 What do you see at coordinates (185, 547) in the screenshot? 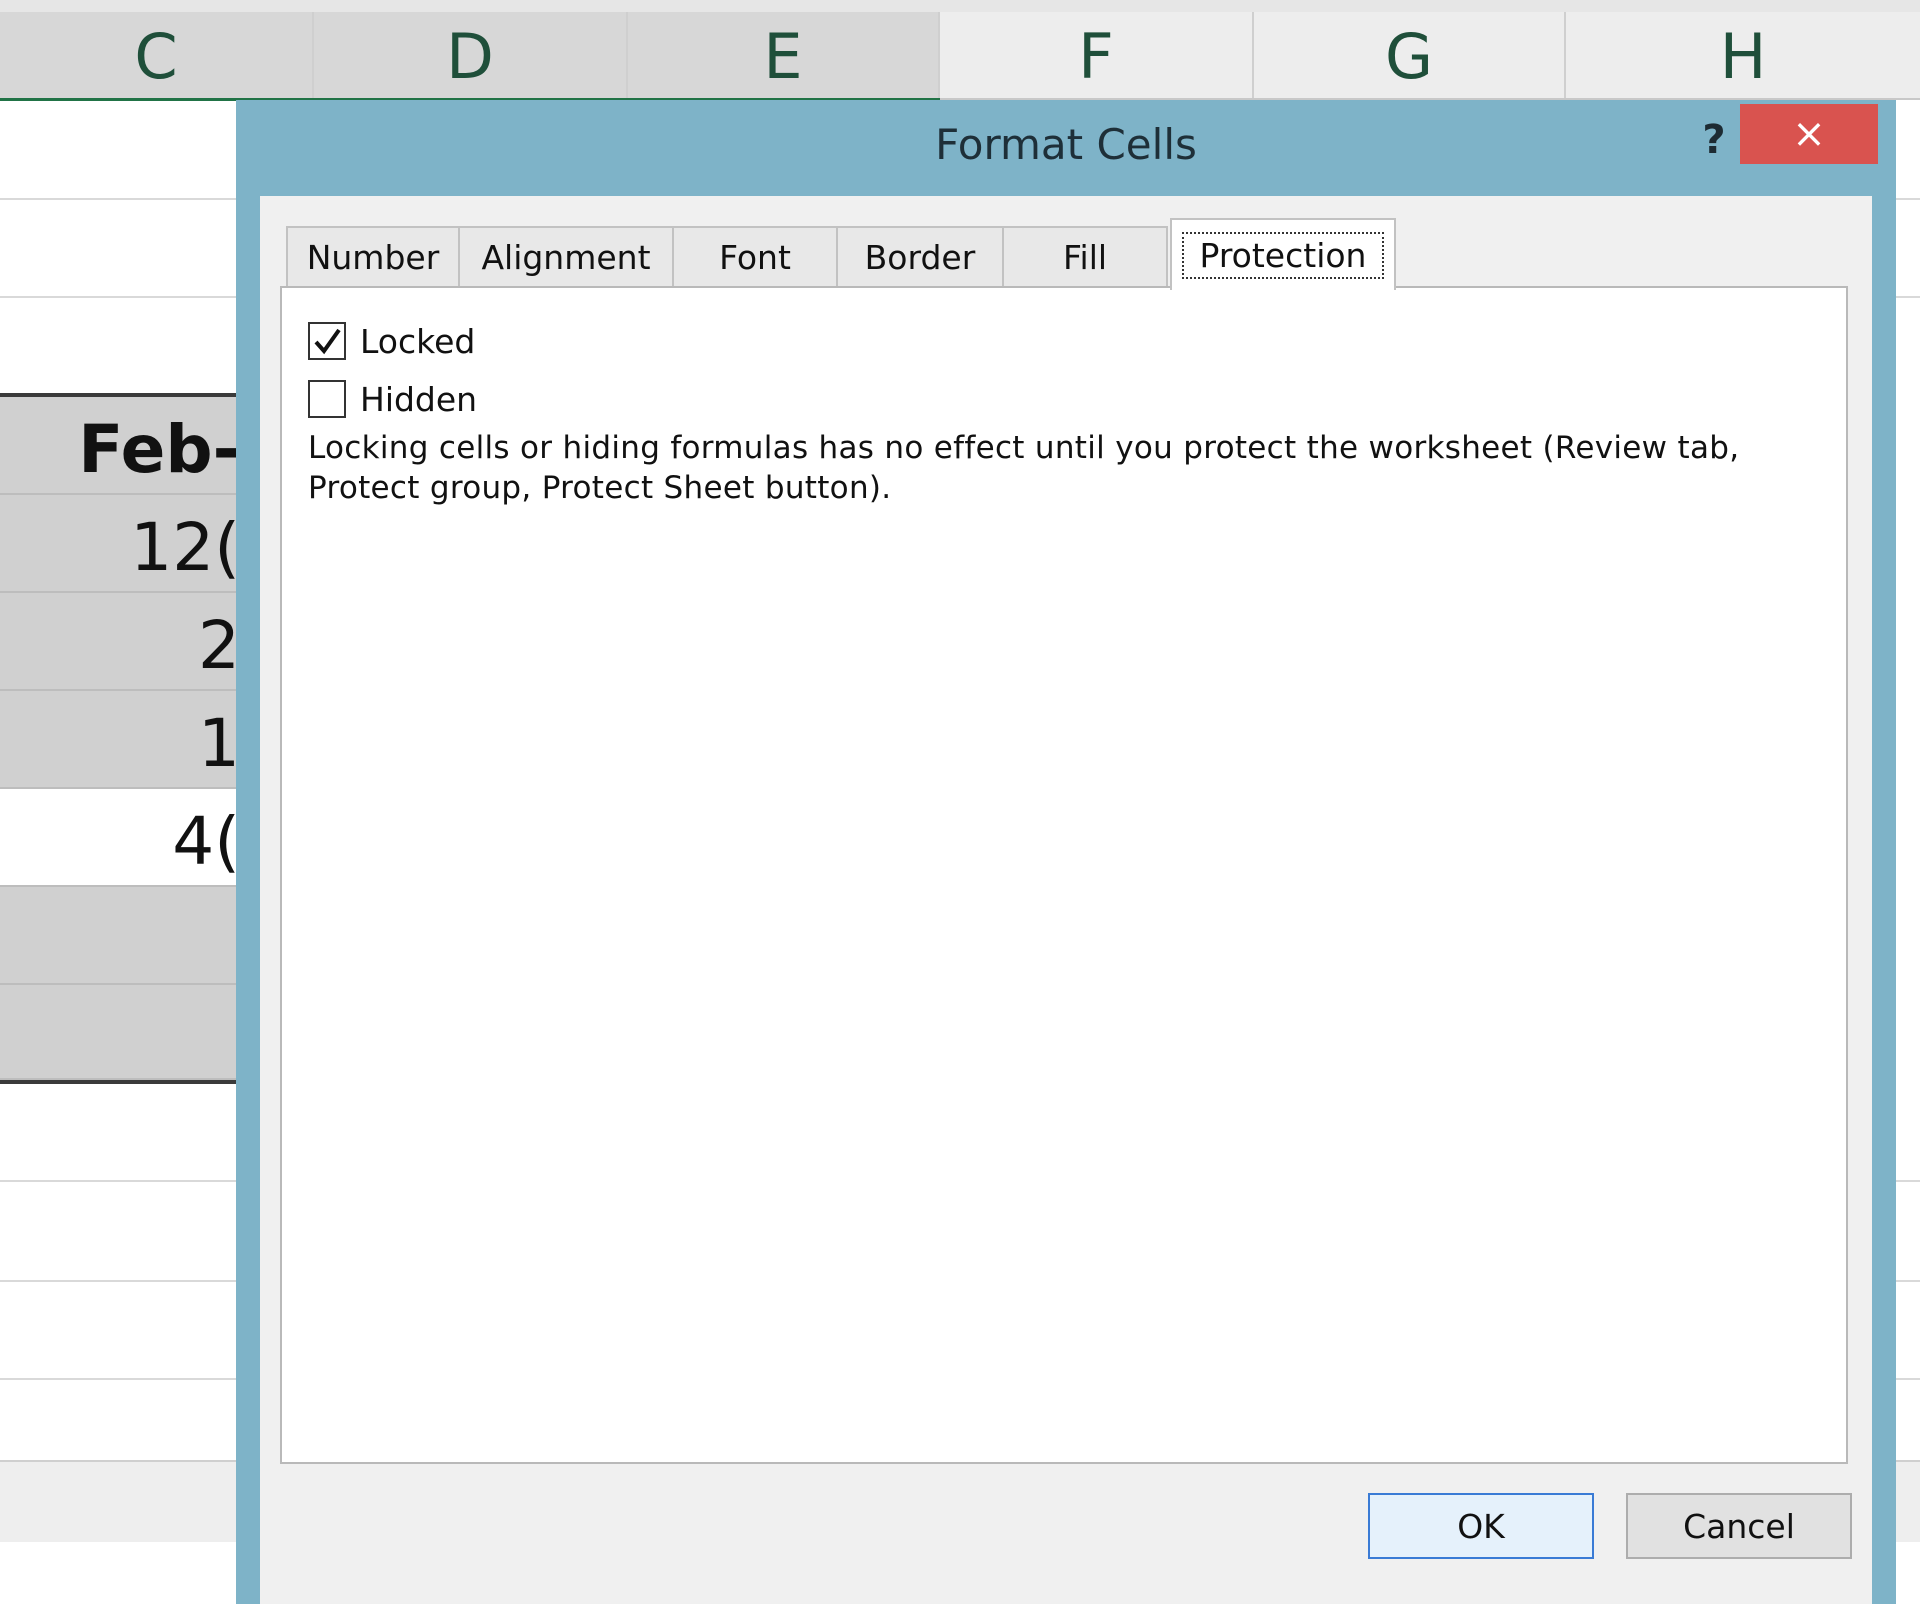
I see `cell-value: 12(` at bounding box center [185, 547].